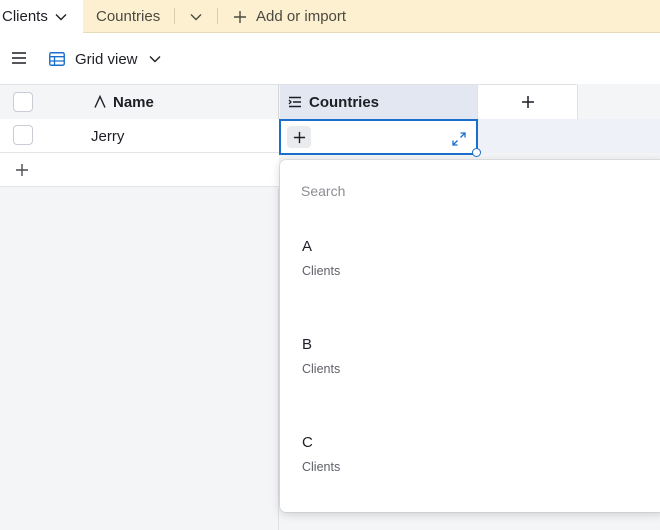 This screenshot has height=530, width=660. I want to click on record-option: C Clients, so click(470, 479).